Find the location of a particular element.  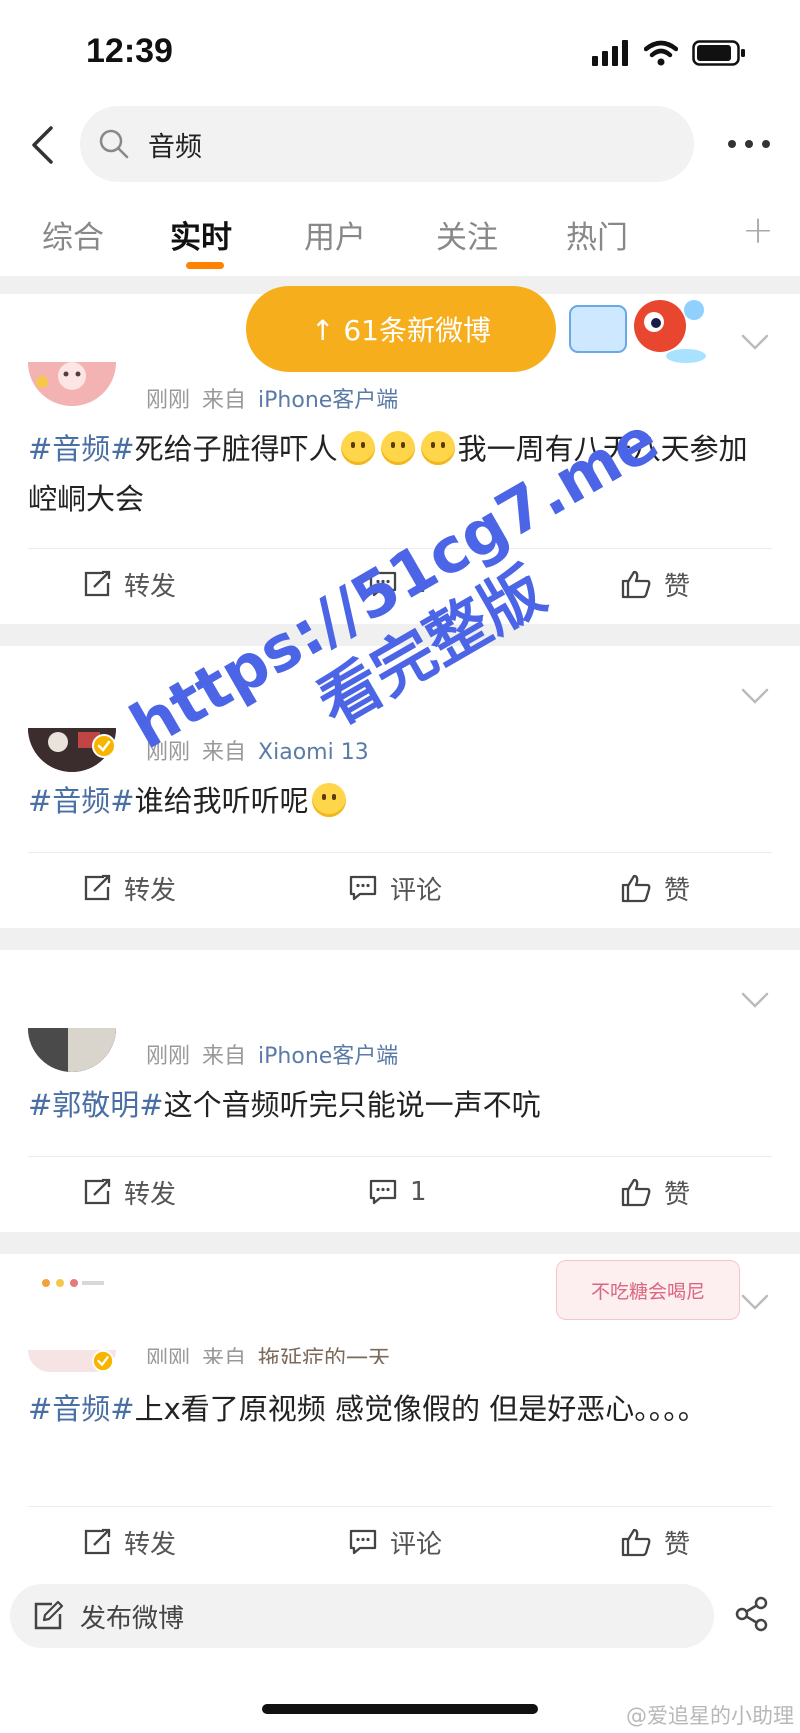

home-indicator is located at coordinates (400, 1709).